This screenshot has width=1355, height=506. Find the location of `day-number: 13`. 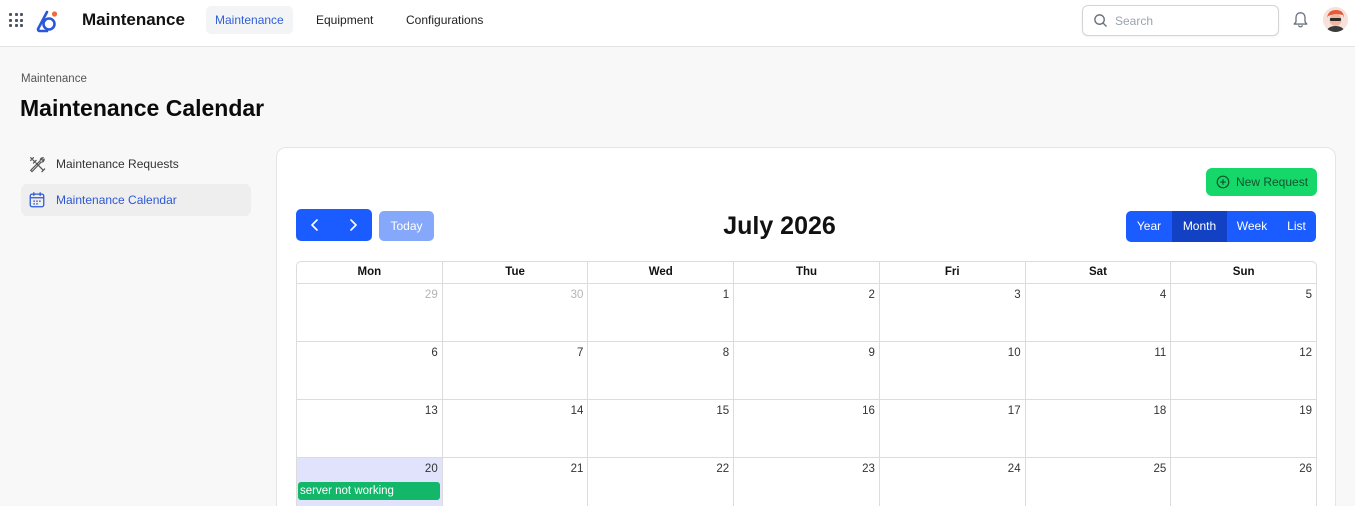

day-number: 13 is located at coordinates (431, 411).